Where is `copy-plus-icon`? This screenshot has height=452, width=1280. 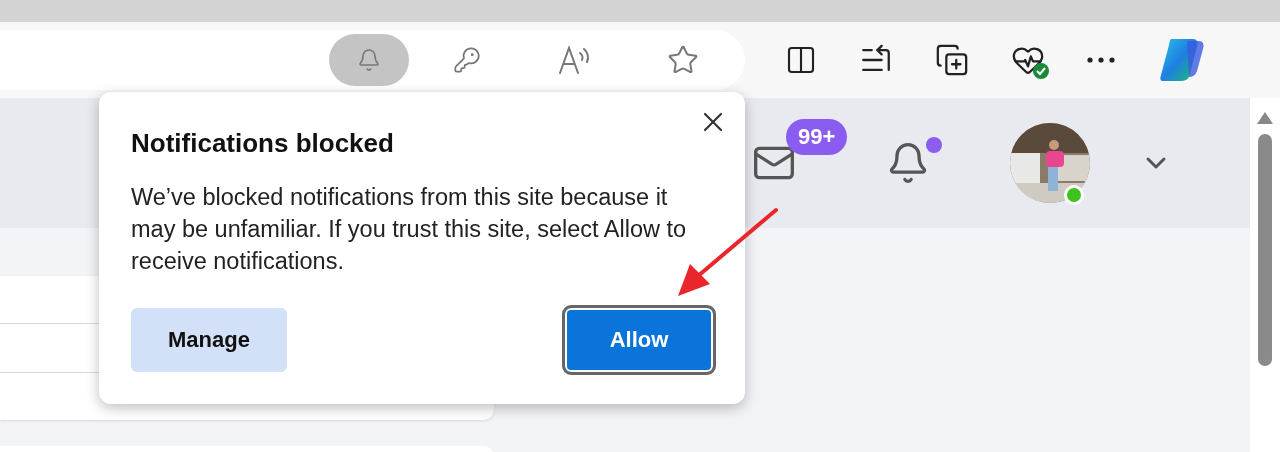 copy-plus-icon is located at coordinates (952, 60).